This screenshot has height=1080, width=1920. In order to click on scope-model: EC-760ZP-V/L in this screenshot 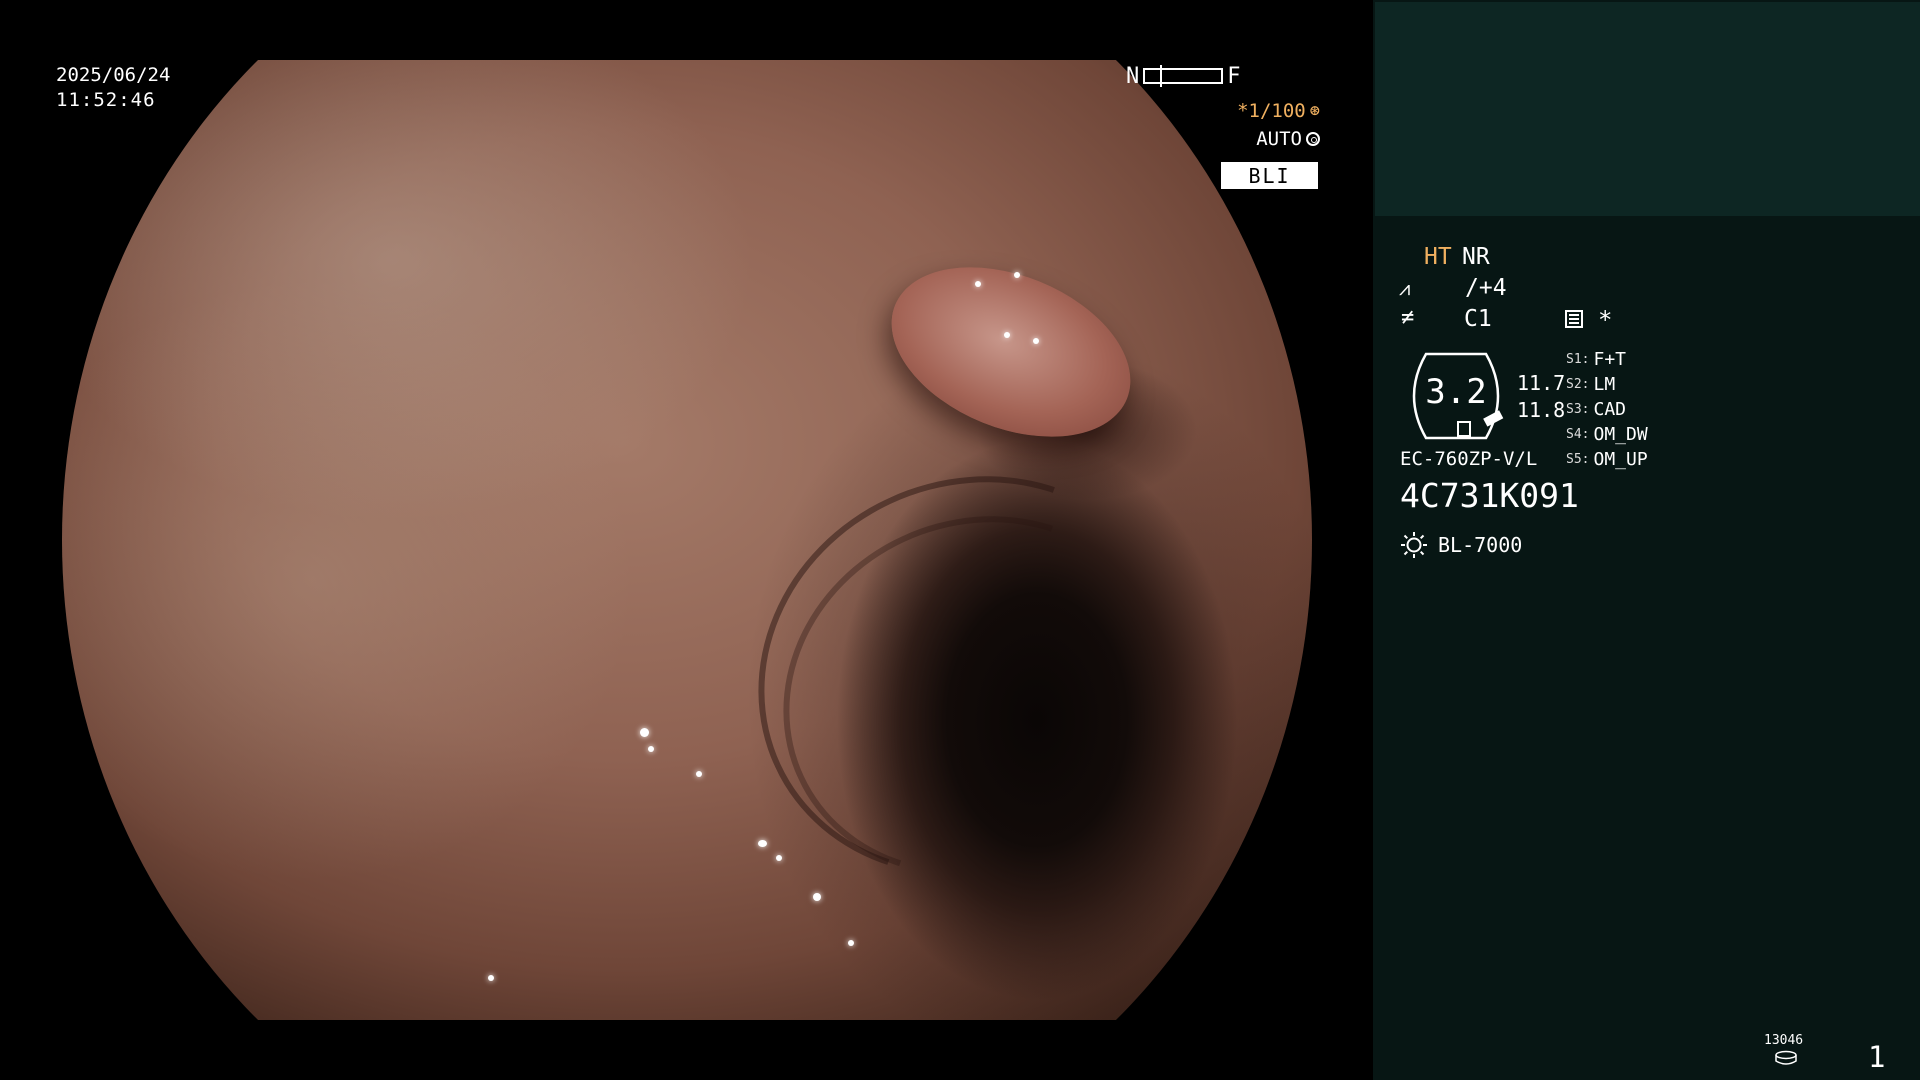, I will do `click(1469, 459)`.